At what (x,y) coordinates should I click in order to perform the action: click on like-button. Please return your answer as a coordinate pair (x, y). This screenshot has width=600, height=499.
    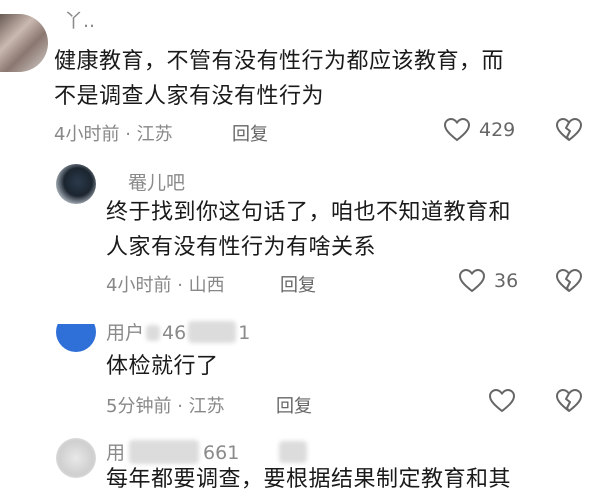
    Looking at the image, I should click on (502, 401).